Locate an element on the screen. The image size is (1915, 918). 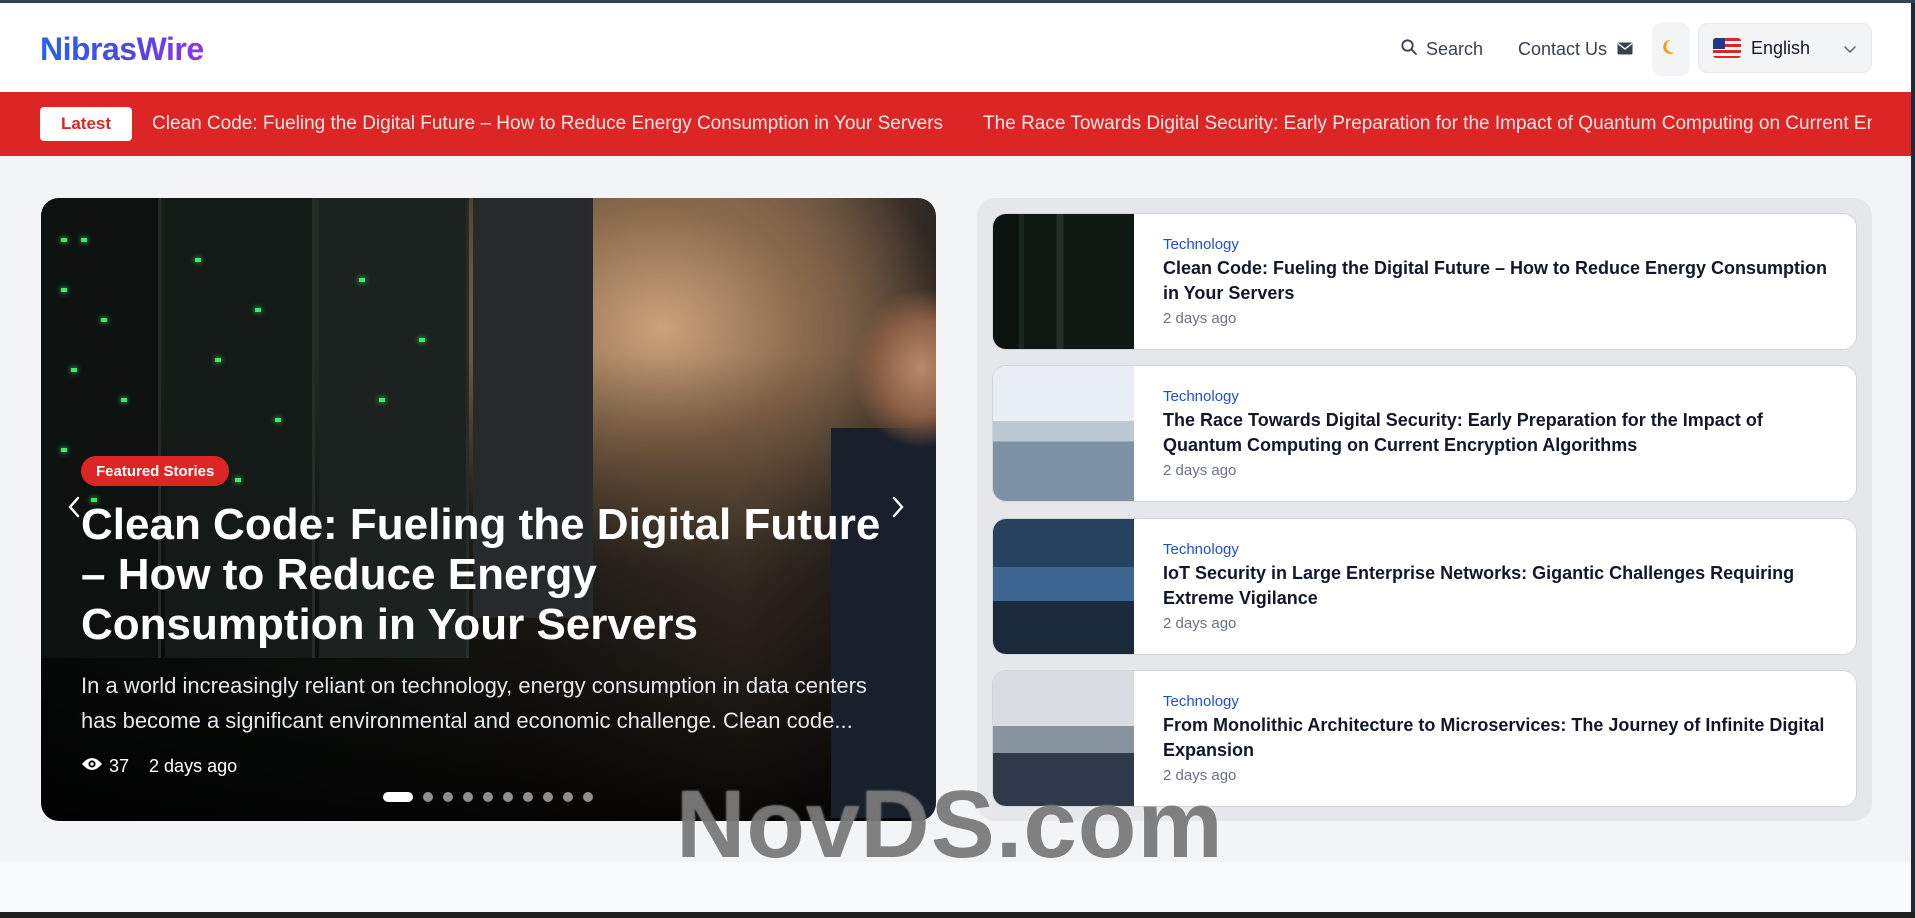
chevron-right-icon is located at coordinates (898, 509).